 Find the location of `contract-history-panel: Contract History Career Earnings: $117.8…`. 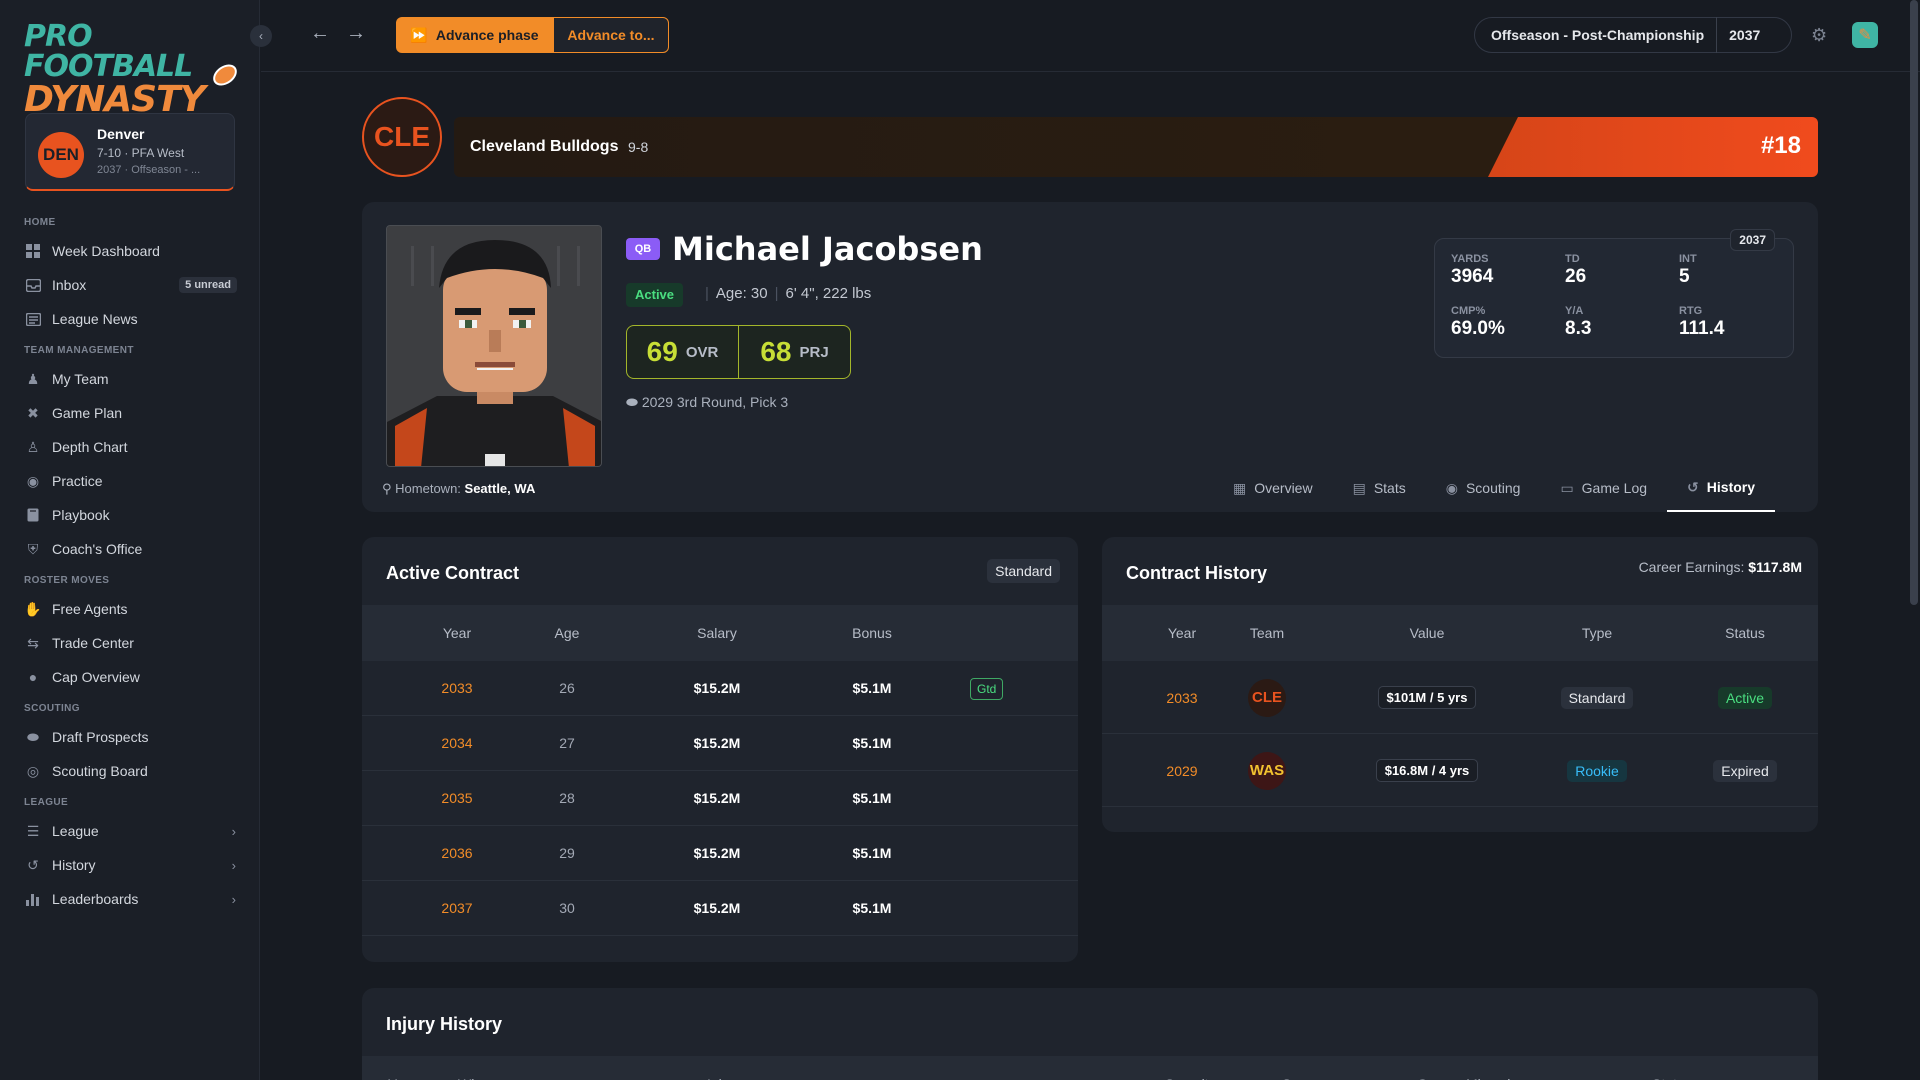

contract-history-panel: Contract History Career Earnings: $117.8… is located at coordinates (1460, 684).